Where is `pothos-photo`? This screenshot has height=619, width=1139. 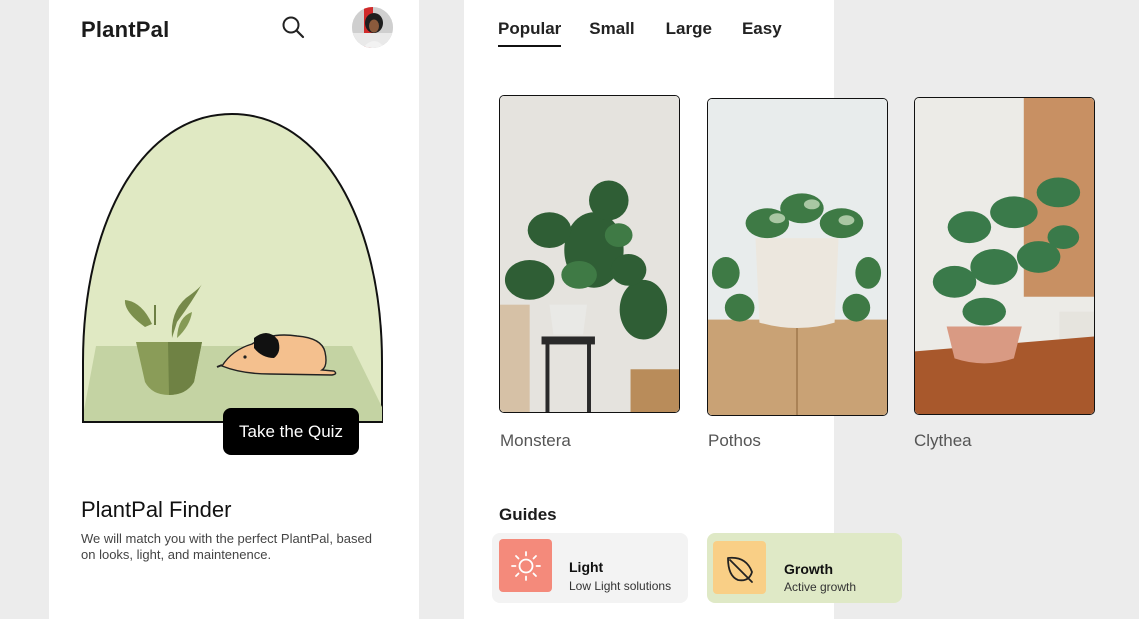
pothos-photo is located at coordinates (797, 257).